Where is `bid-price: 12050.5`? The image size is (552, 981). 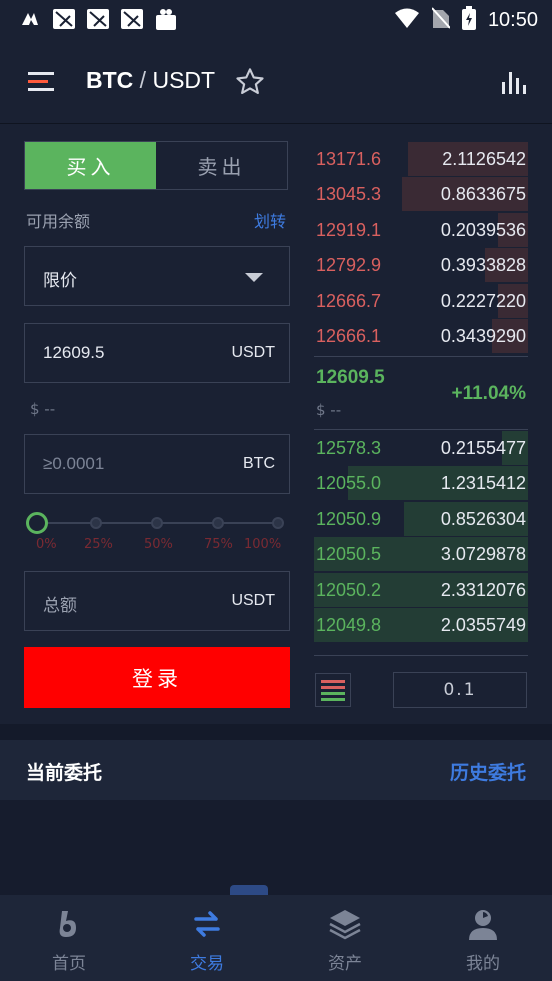 bid-price: 12050.5 is located at coordinates (349, 554).